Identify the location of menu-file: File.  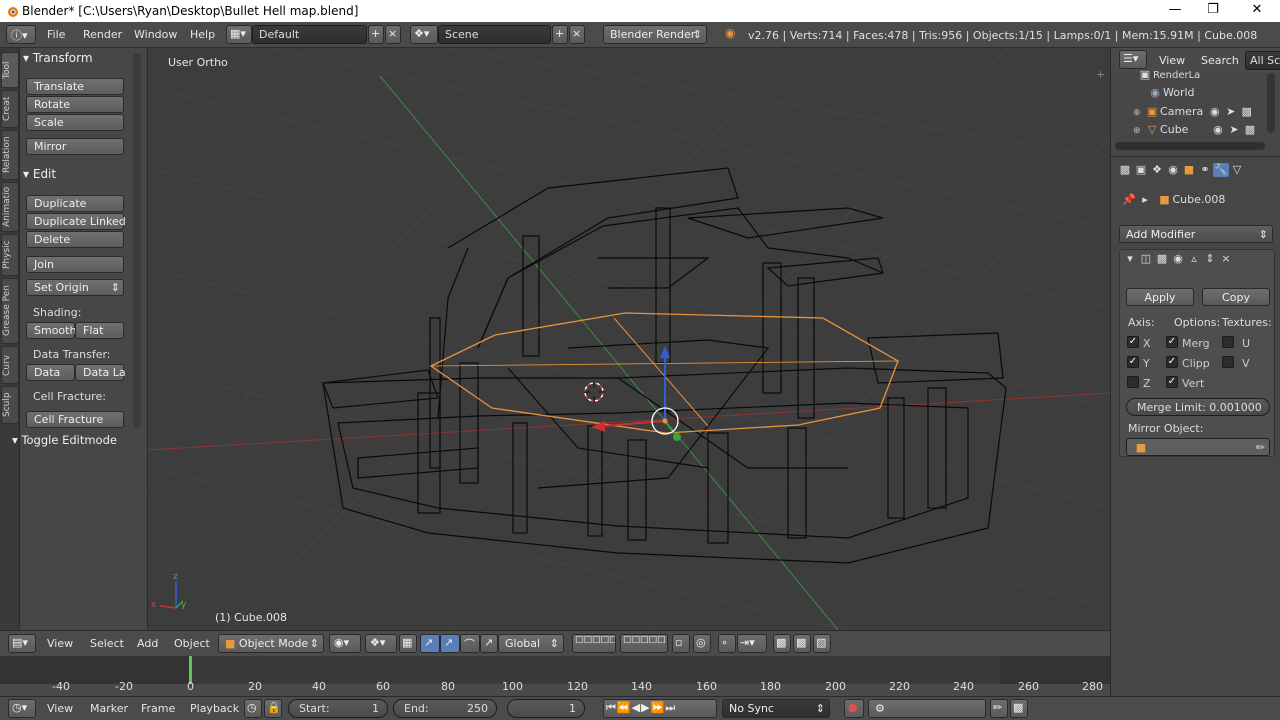
(56, 34).